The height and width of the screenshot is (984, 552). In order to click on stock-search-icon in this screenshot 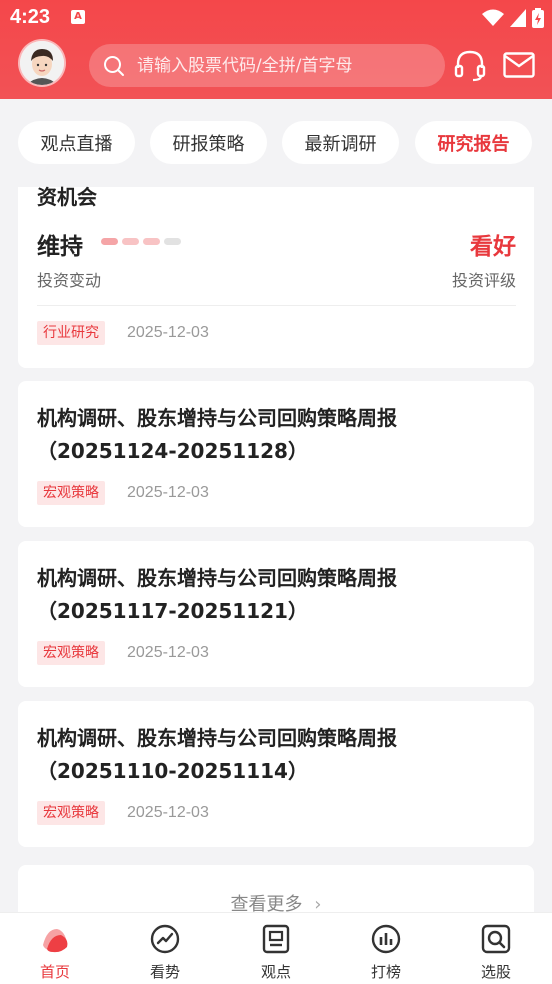, I will do `click(496, 939)`.